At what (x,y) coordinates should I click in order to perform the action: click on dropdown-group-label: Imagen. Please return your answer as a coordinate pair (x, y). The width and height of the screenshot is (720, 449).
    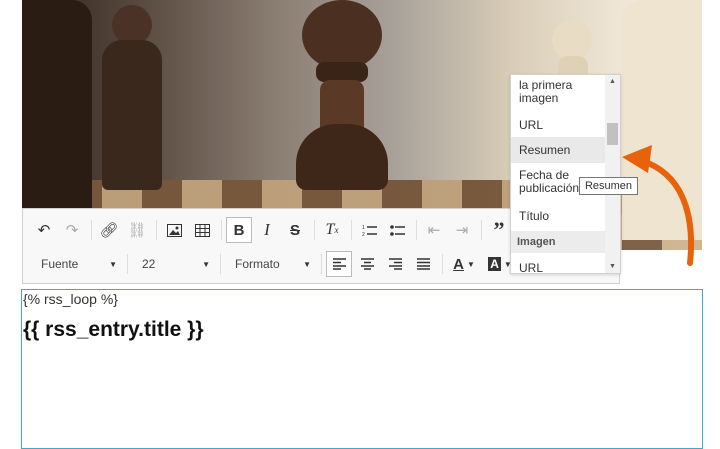
    Looking at the image, I should click on (536, 242).